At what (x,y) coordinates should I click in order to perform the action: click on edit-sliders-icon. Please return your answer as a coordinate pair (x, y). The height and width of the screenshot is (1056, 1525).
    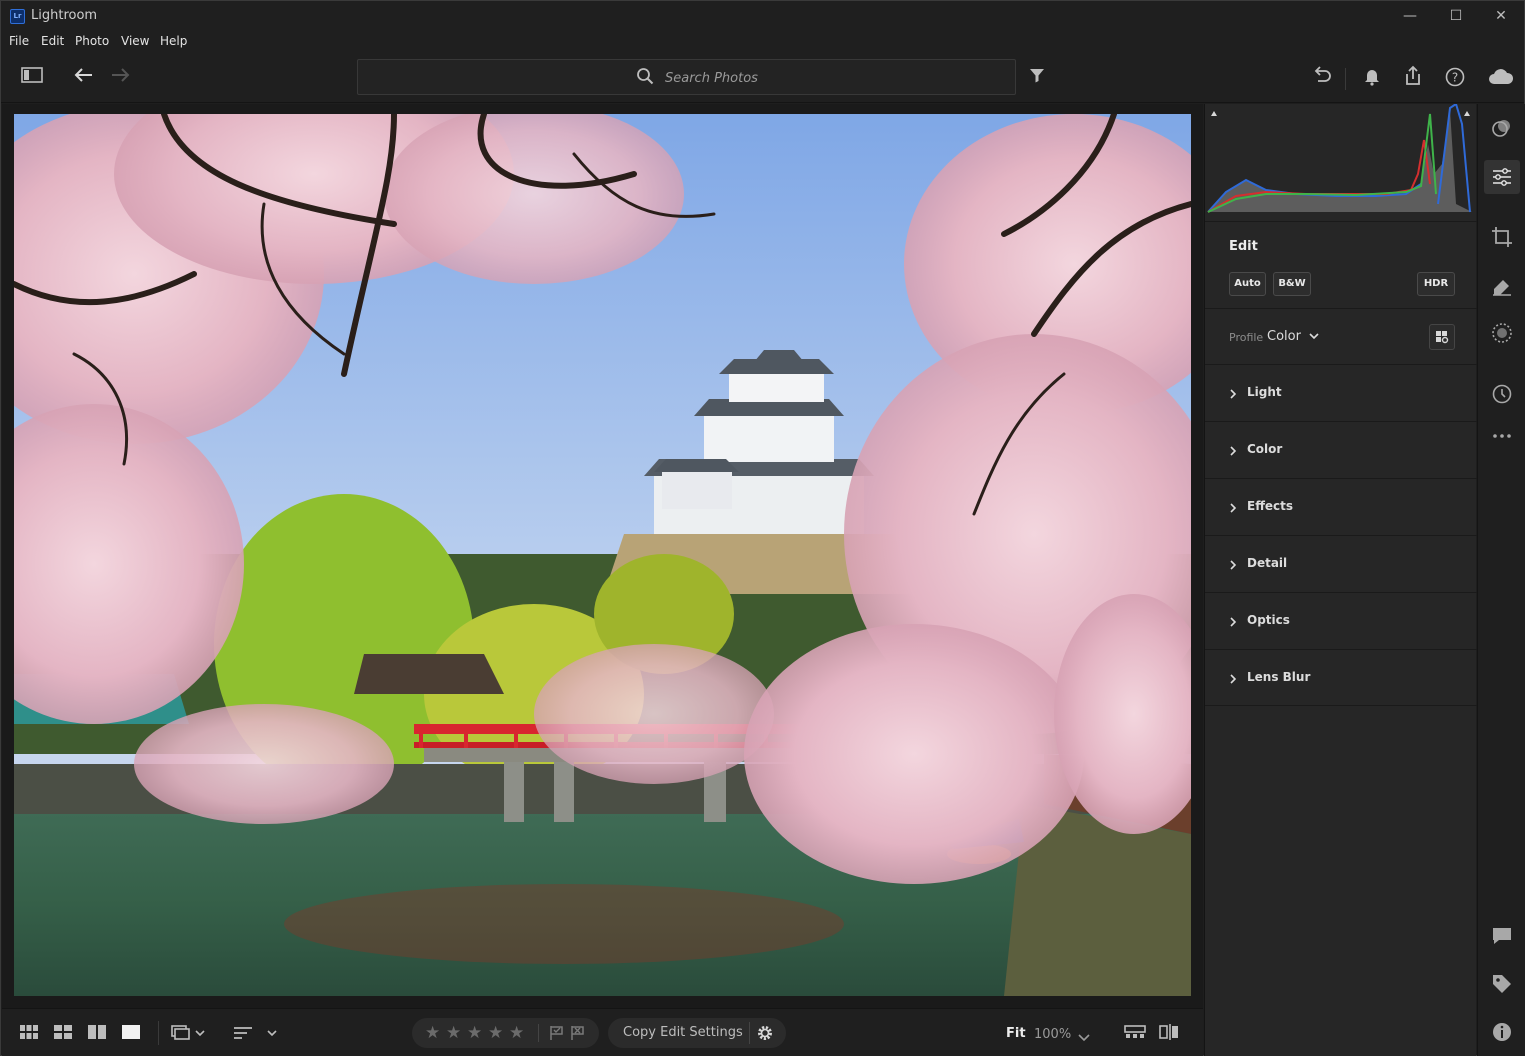
    Looking at the image, I should click on (1502, 177).